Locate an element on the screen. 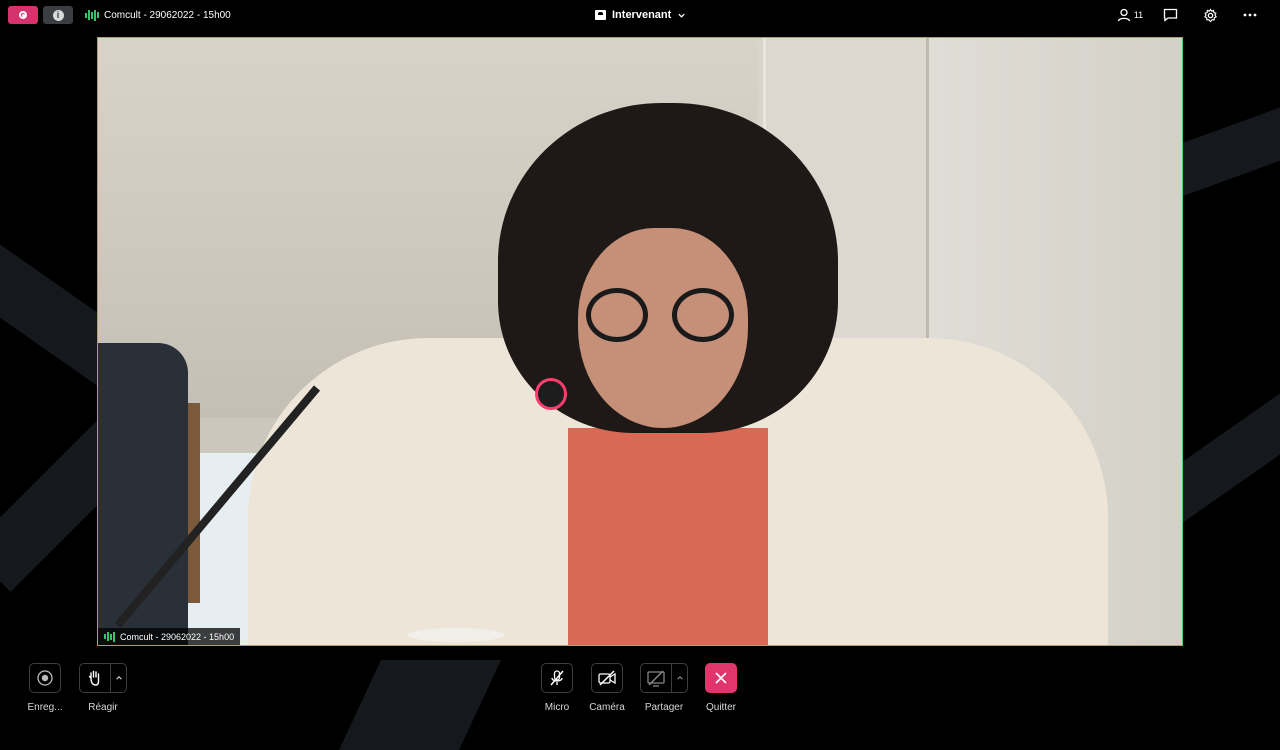 The height and width of the screenshot is (750, 1280). layout-label: Intervenant is located at coordinates (642, 15).